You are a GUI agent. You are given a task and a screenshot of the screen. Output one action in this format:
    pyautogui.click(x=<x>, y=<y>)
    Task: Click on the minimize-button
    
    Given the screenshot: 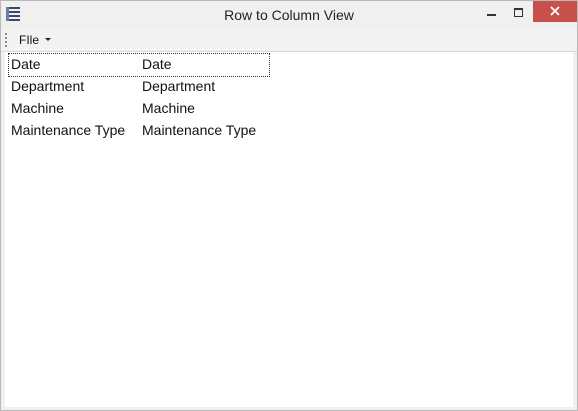 What is the action you would take?
    pyautogui.click(x=492, y=12)
    